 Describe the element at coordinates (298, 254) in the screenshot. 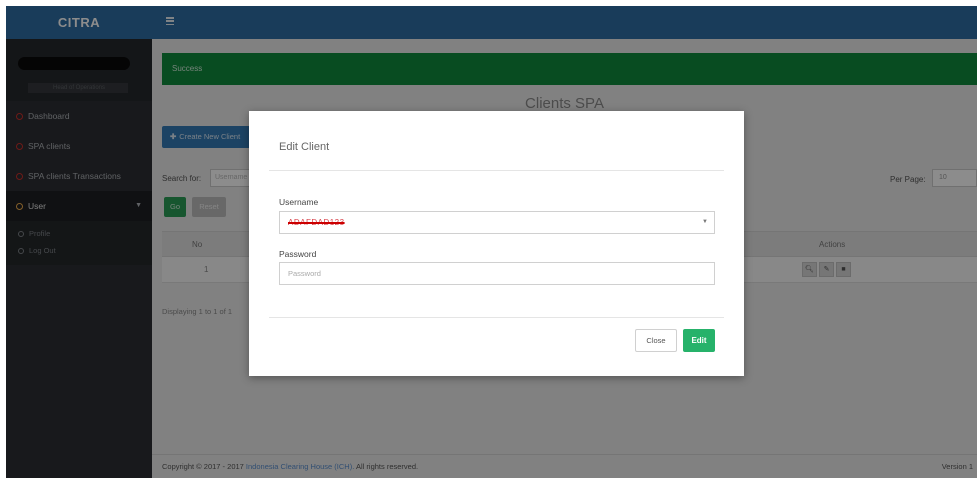

I see `password-label: Password` at that location.